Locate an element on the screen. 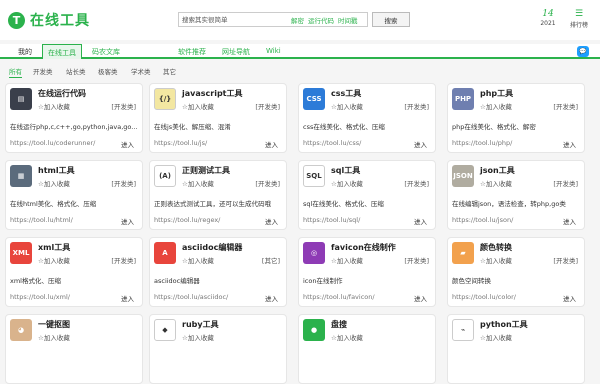 The width and height of the screenshot is (600, 384). nav-item-mine: 我的 is located at coordinates (25, 52).